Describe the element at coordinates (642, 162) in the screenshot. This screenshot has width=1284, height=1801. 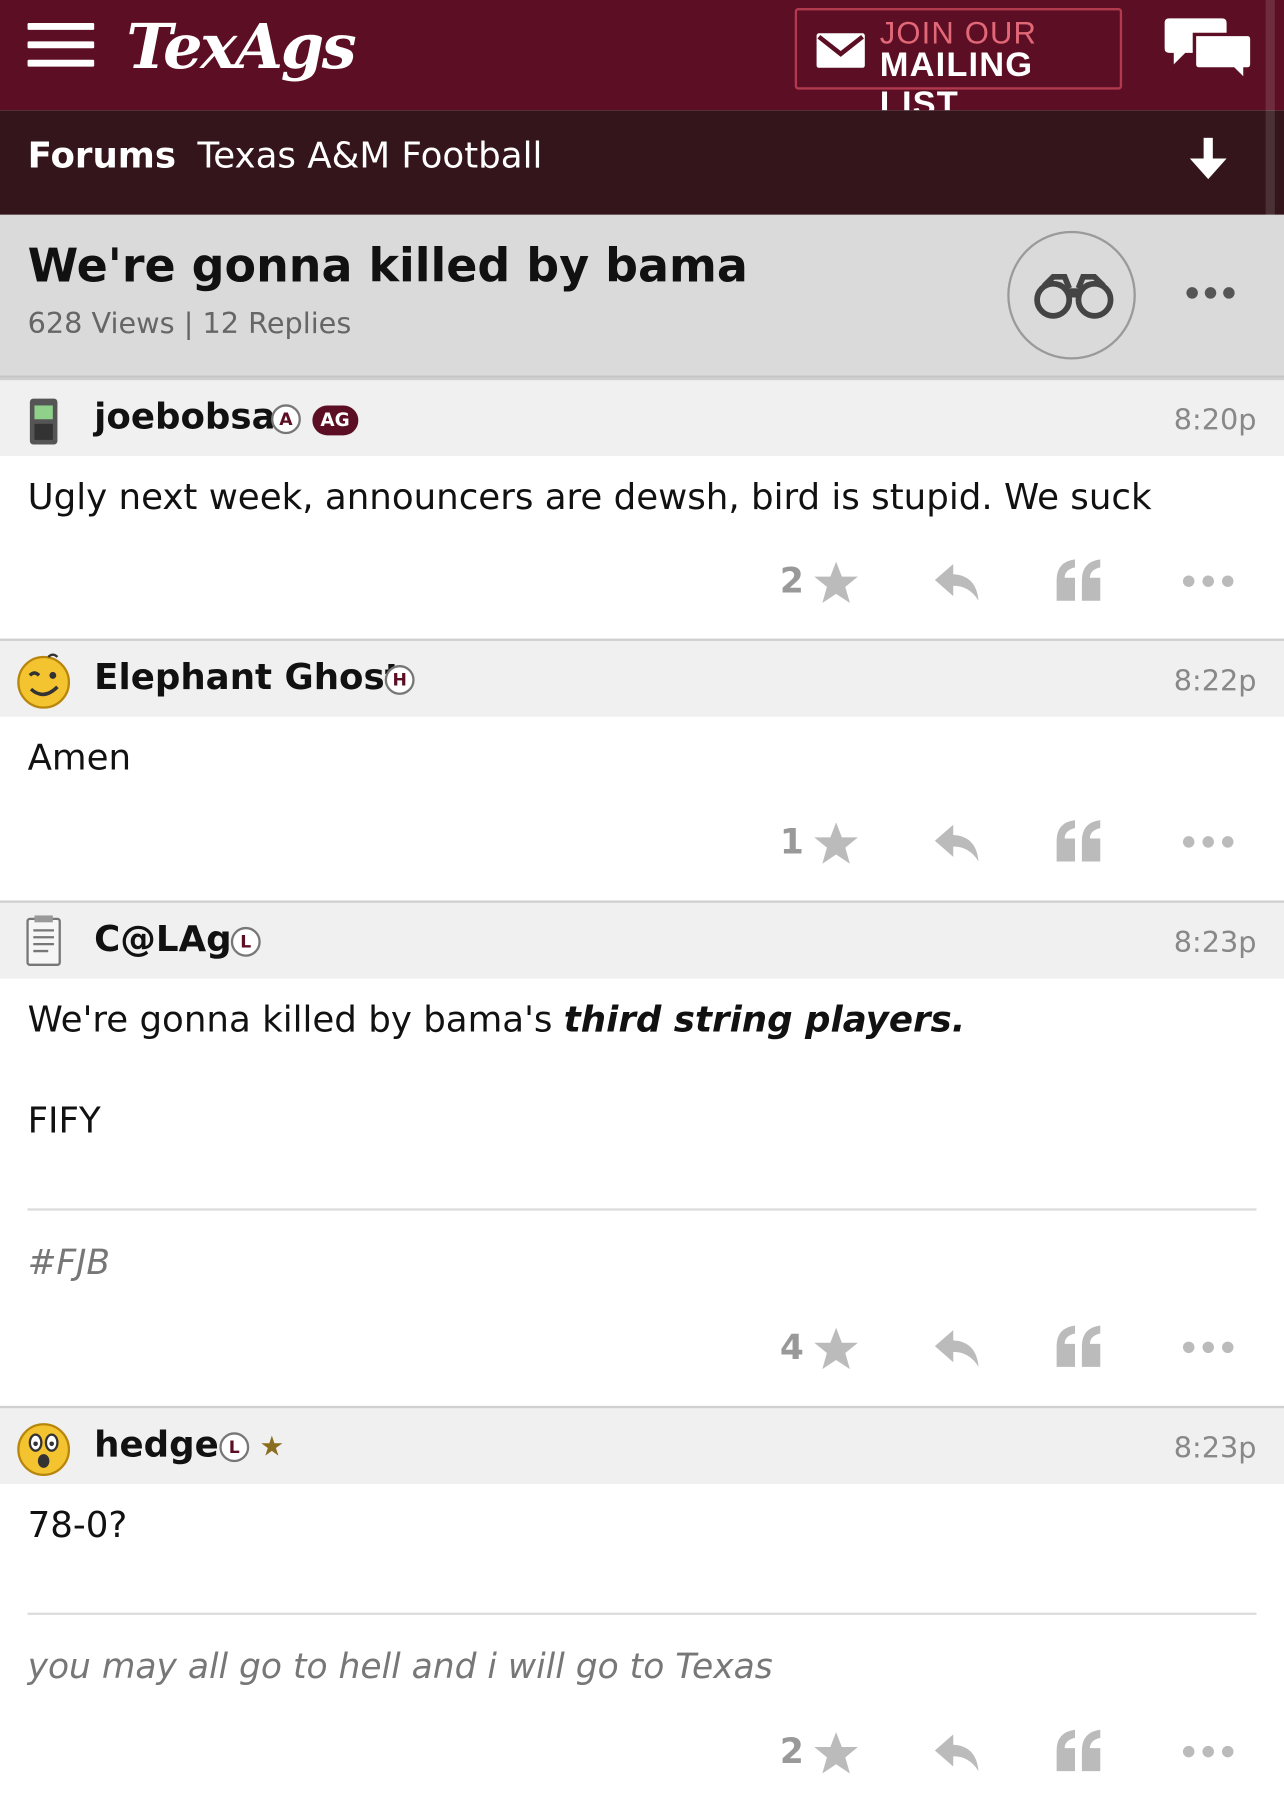
I see `breadcrumb: Forums Texas A&M Football` at that location.